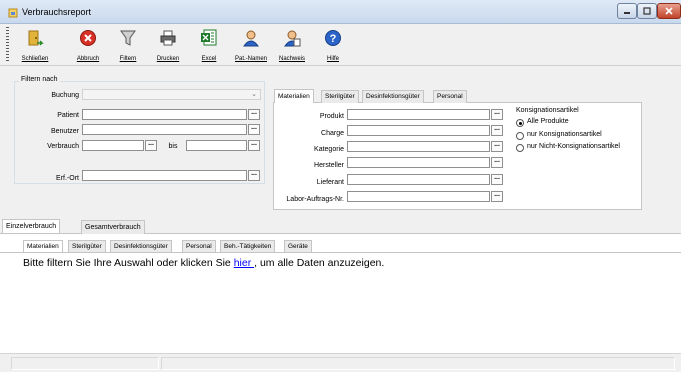  I want to click on radio-alle-produkte, so click(520, 123).